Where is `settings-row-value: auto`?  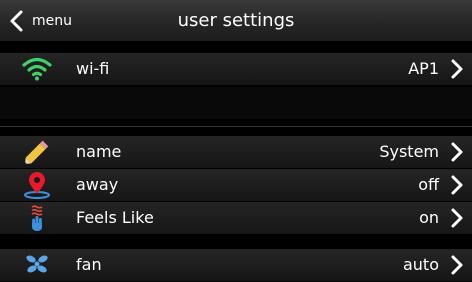 settings-row-value: auto is located at coordinates (420, 264).